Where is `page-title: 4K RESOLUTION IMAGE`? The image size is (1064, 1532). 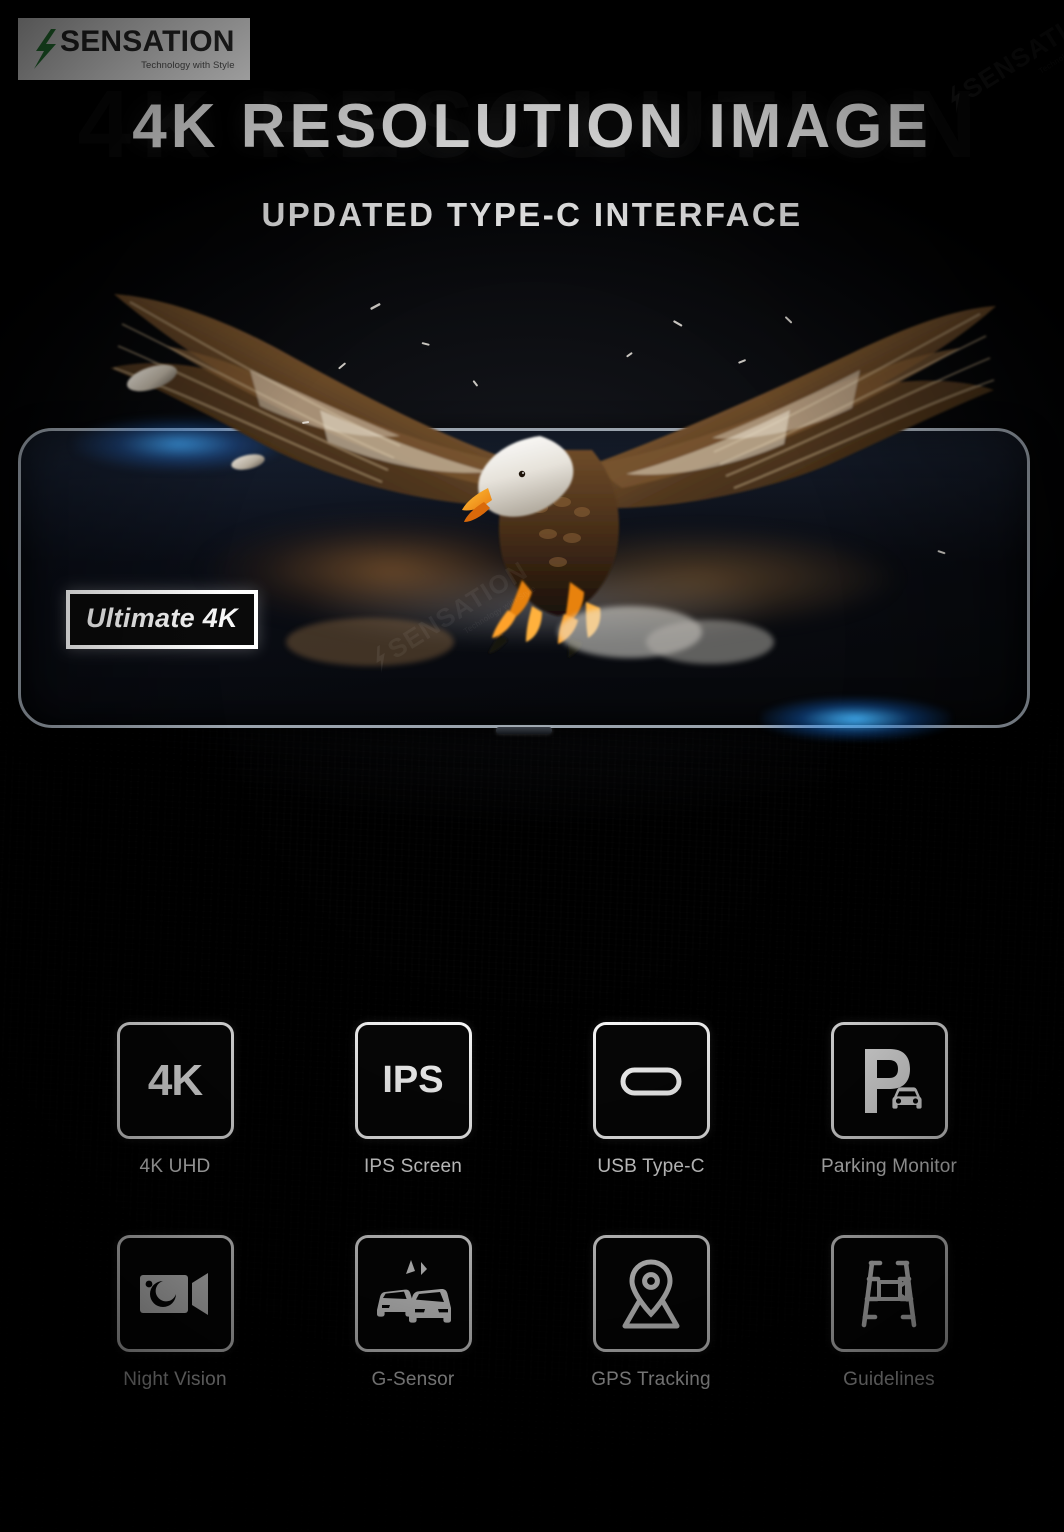 page-title: 4K RESOLUTION IMAGE is located at coordinates (532, 126).